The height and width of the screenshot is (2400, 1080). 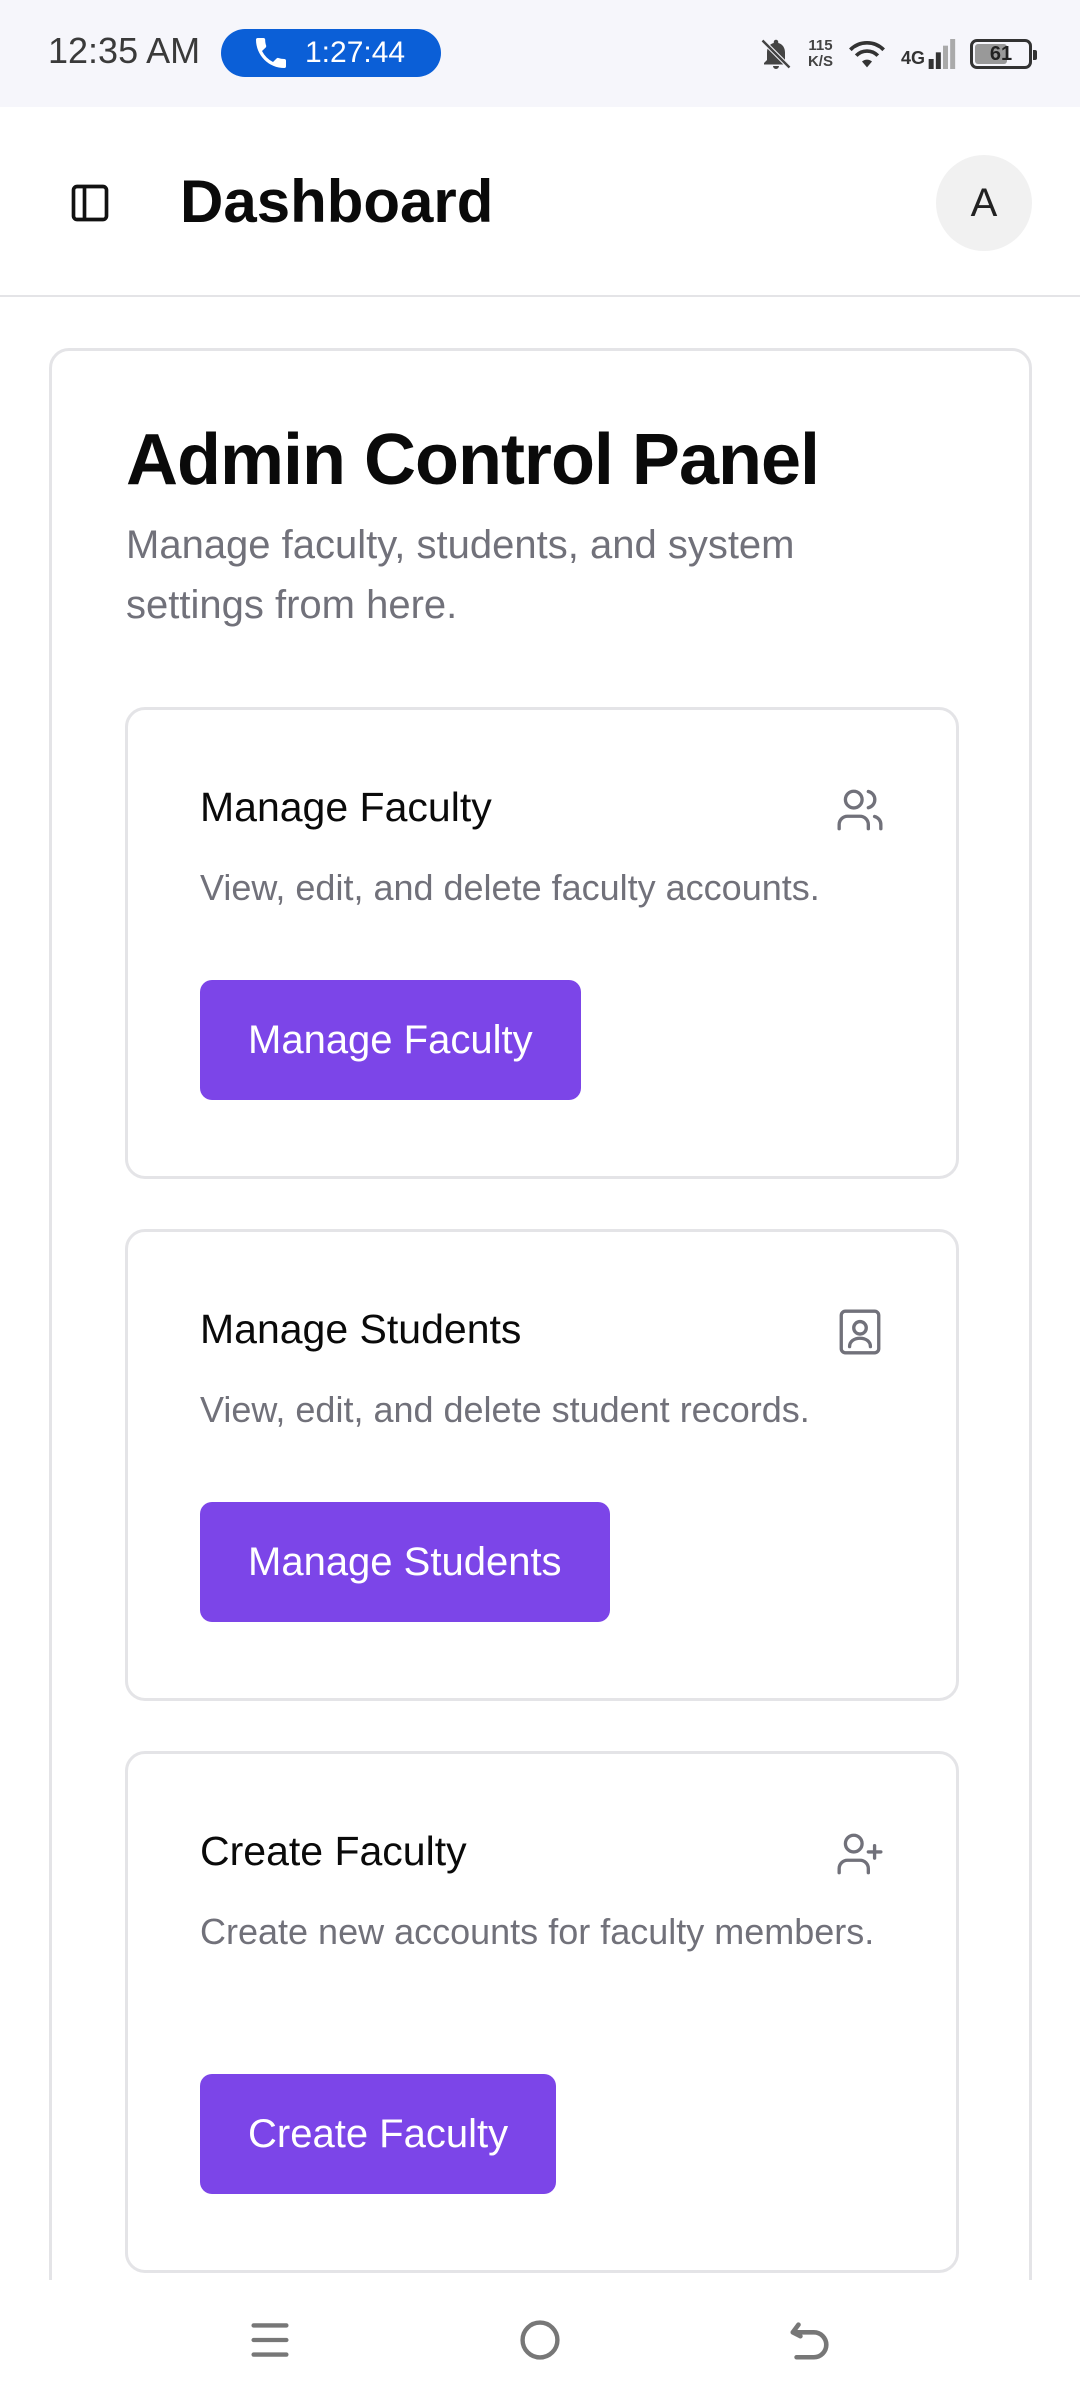 I want to click on home-button, so click(x=540, y=2340).